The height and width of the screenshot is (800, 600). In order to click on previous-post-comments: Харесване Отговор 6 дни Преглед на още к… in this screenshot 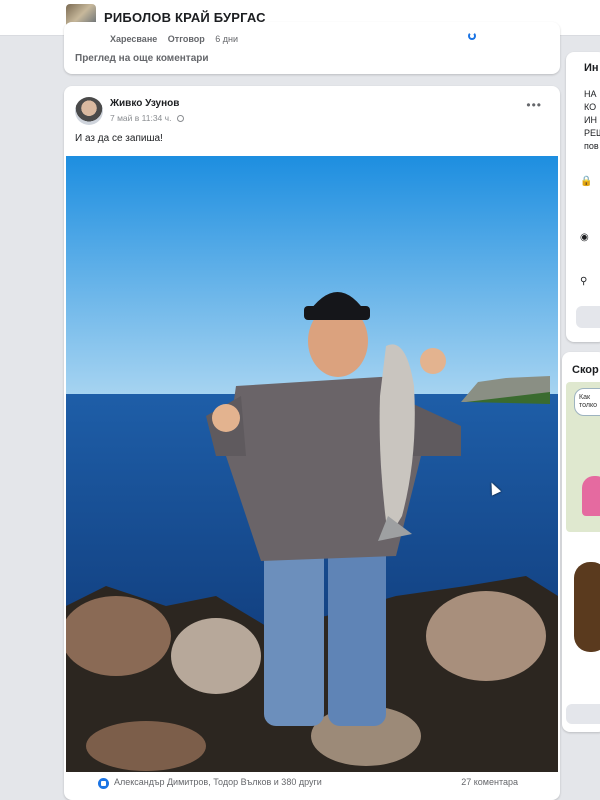, I will do `click(312, 48)`.